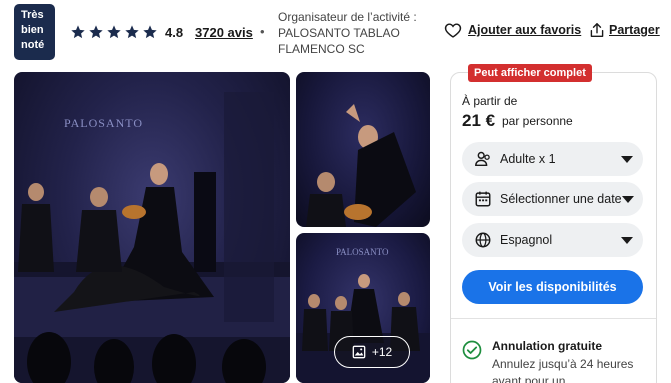 The width and height of the screenshot is (671, 383). Describe the element at coordinates (528, 159) in the screenshot. I see `participants-value: Adulte x 1` at that location.